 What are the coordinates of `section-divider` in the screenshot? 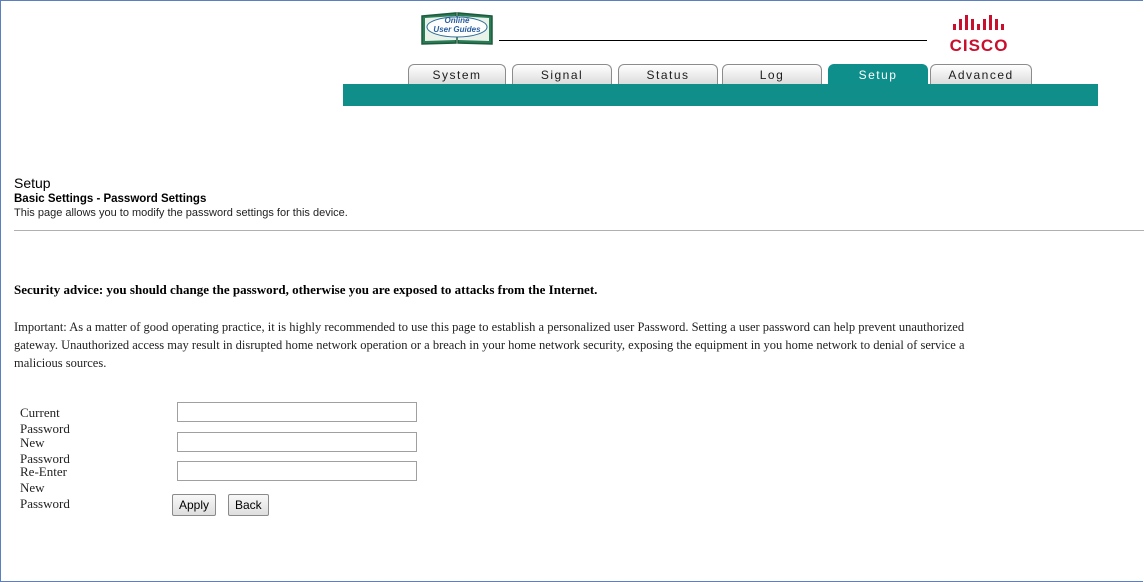 It's located at (579, 230).